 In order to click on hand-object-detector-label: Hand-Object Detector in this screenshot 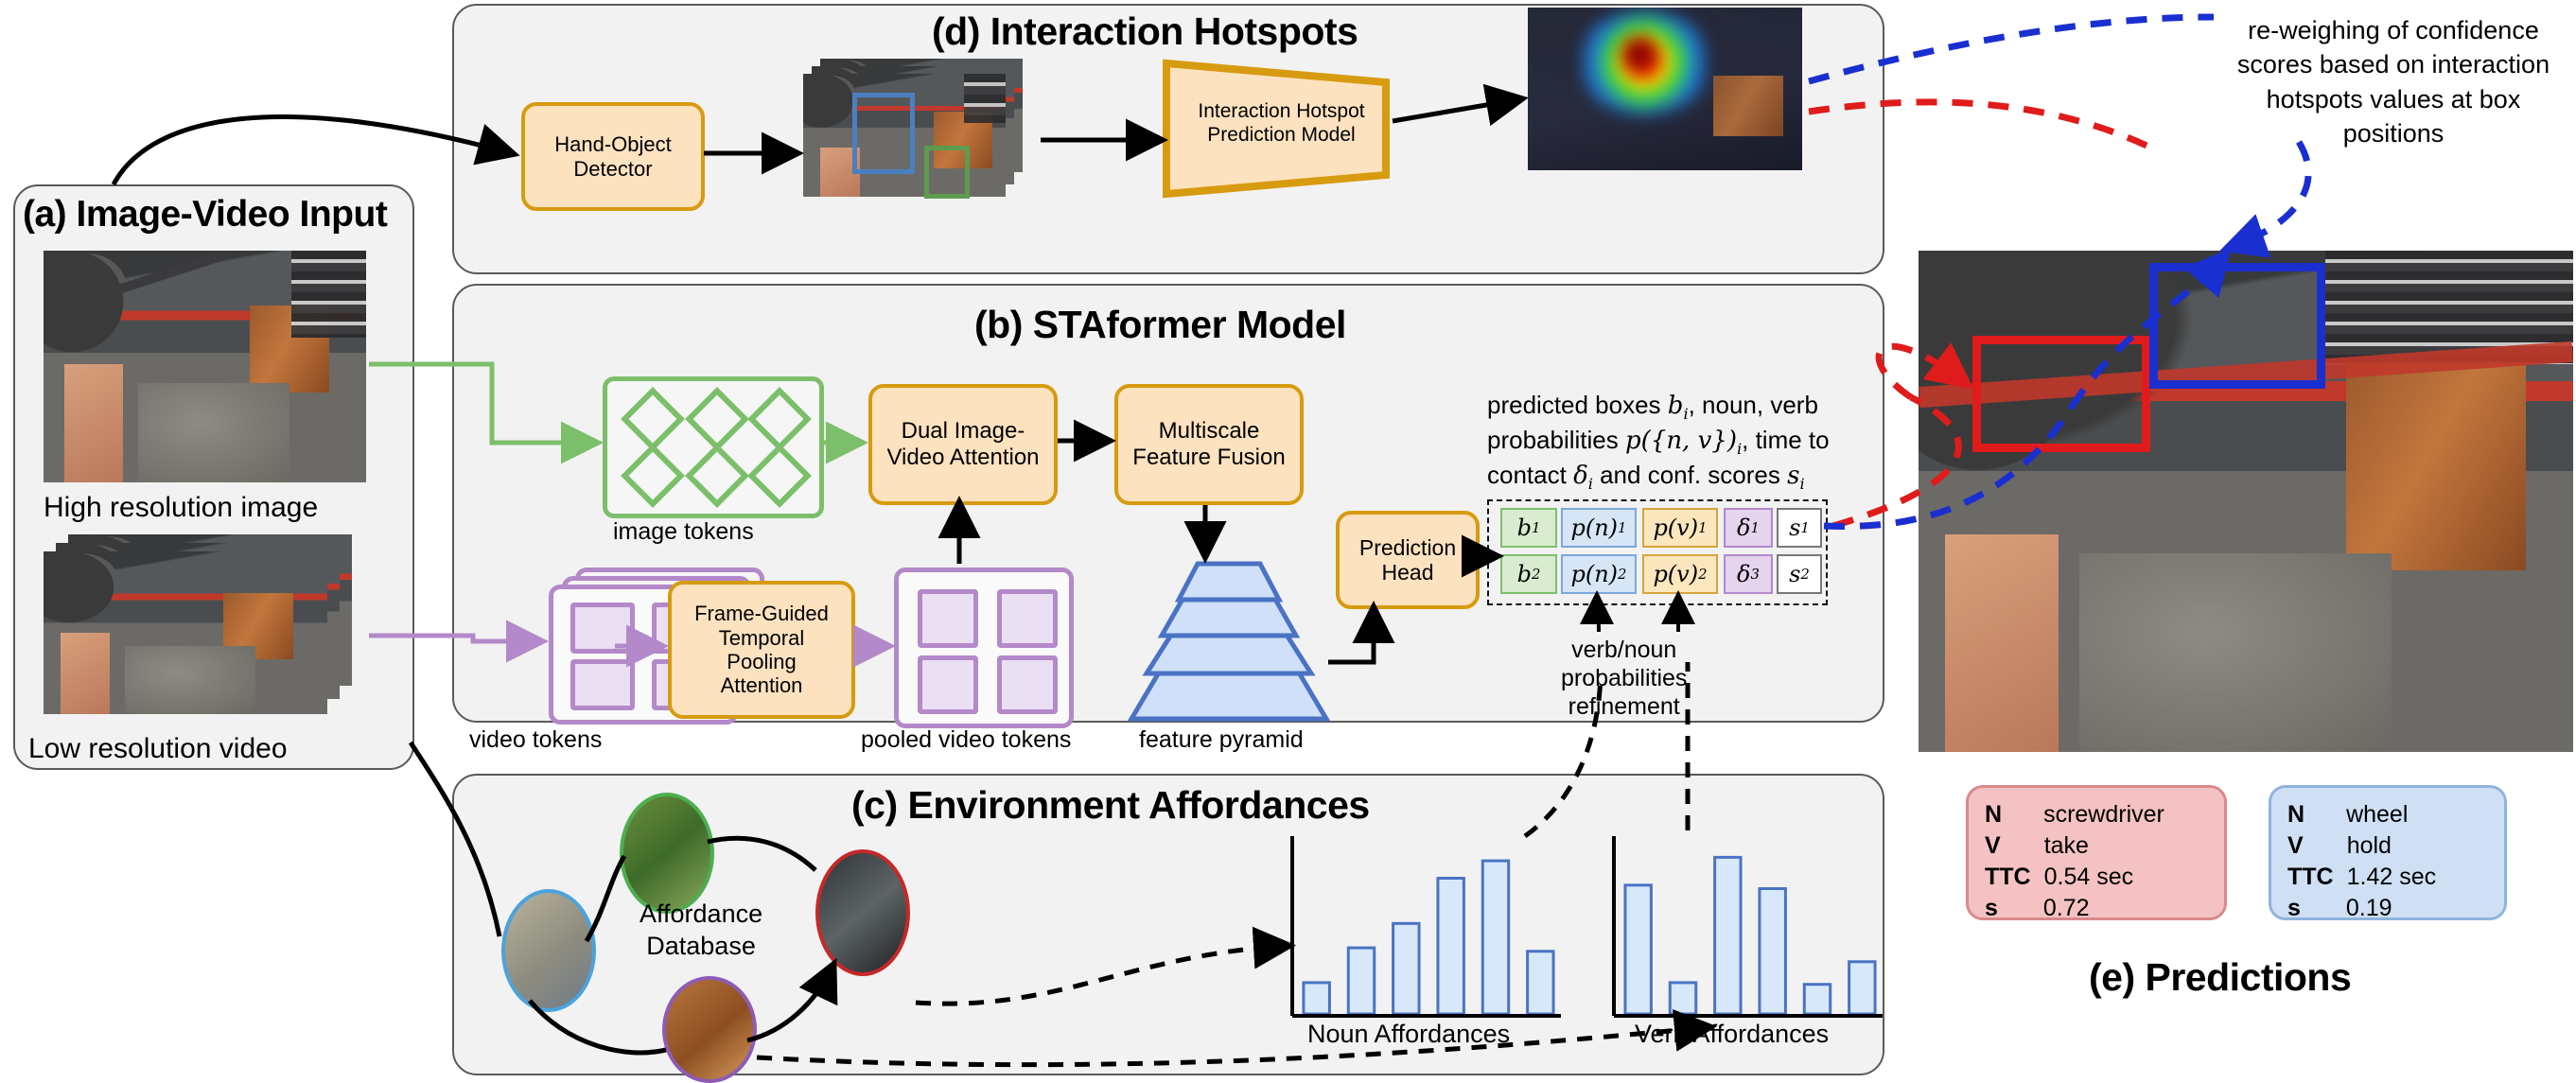, I will do `click(613, 156)`.